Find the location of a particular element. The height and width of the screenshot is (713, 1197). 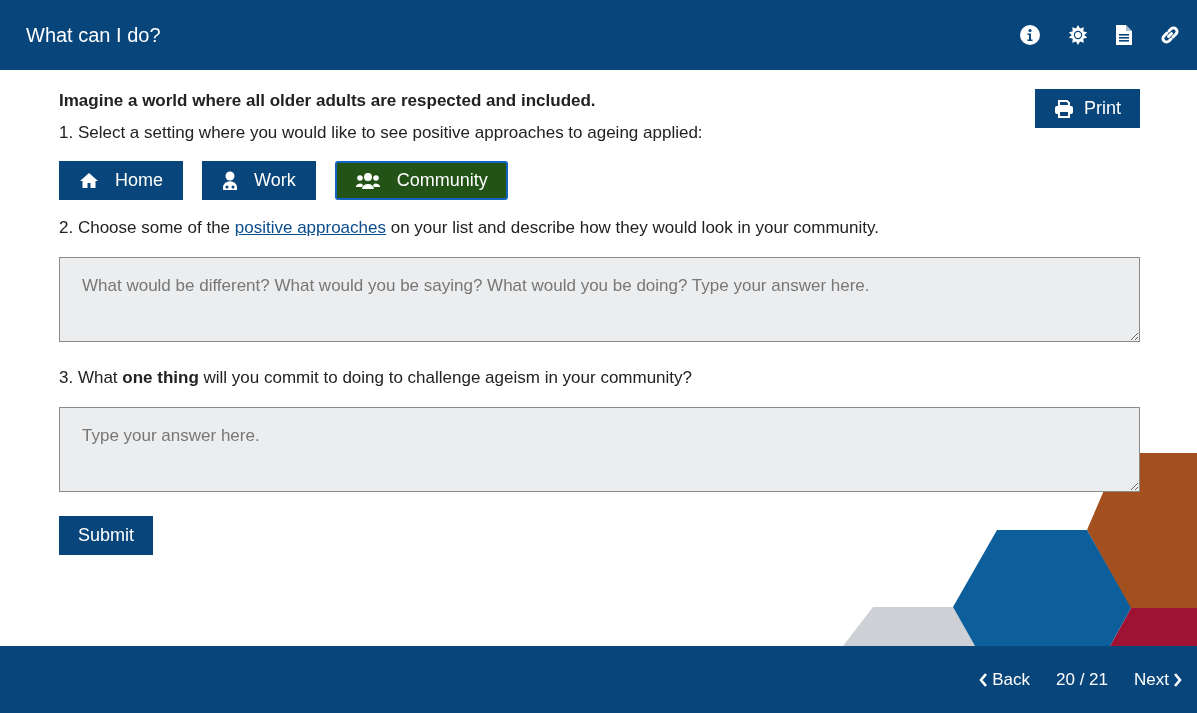

answer-field: Type your answer here. is located at coordinates (599, 449).